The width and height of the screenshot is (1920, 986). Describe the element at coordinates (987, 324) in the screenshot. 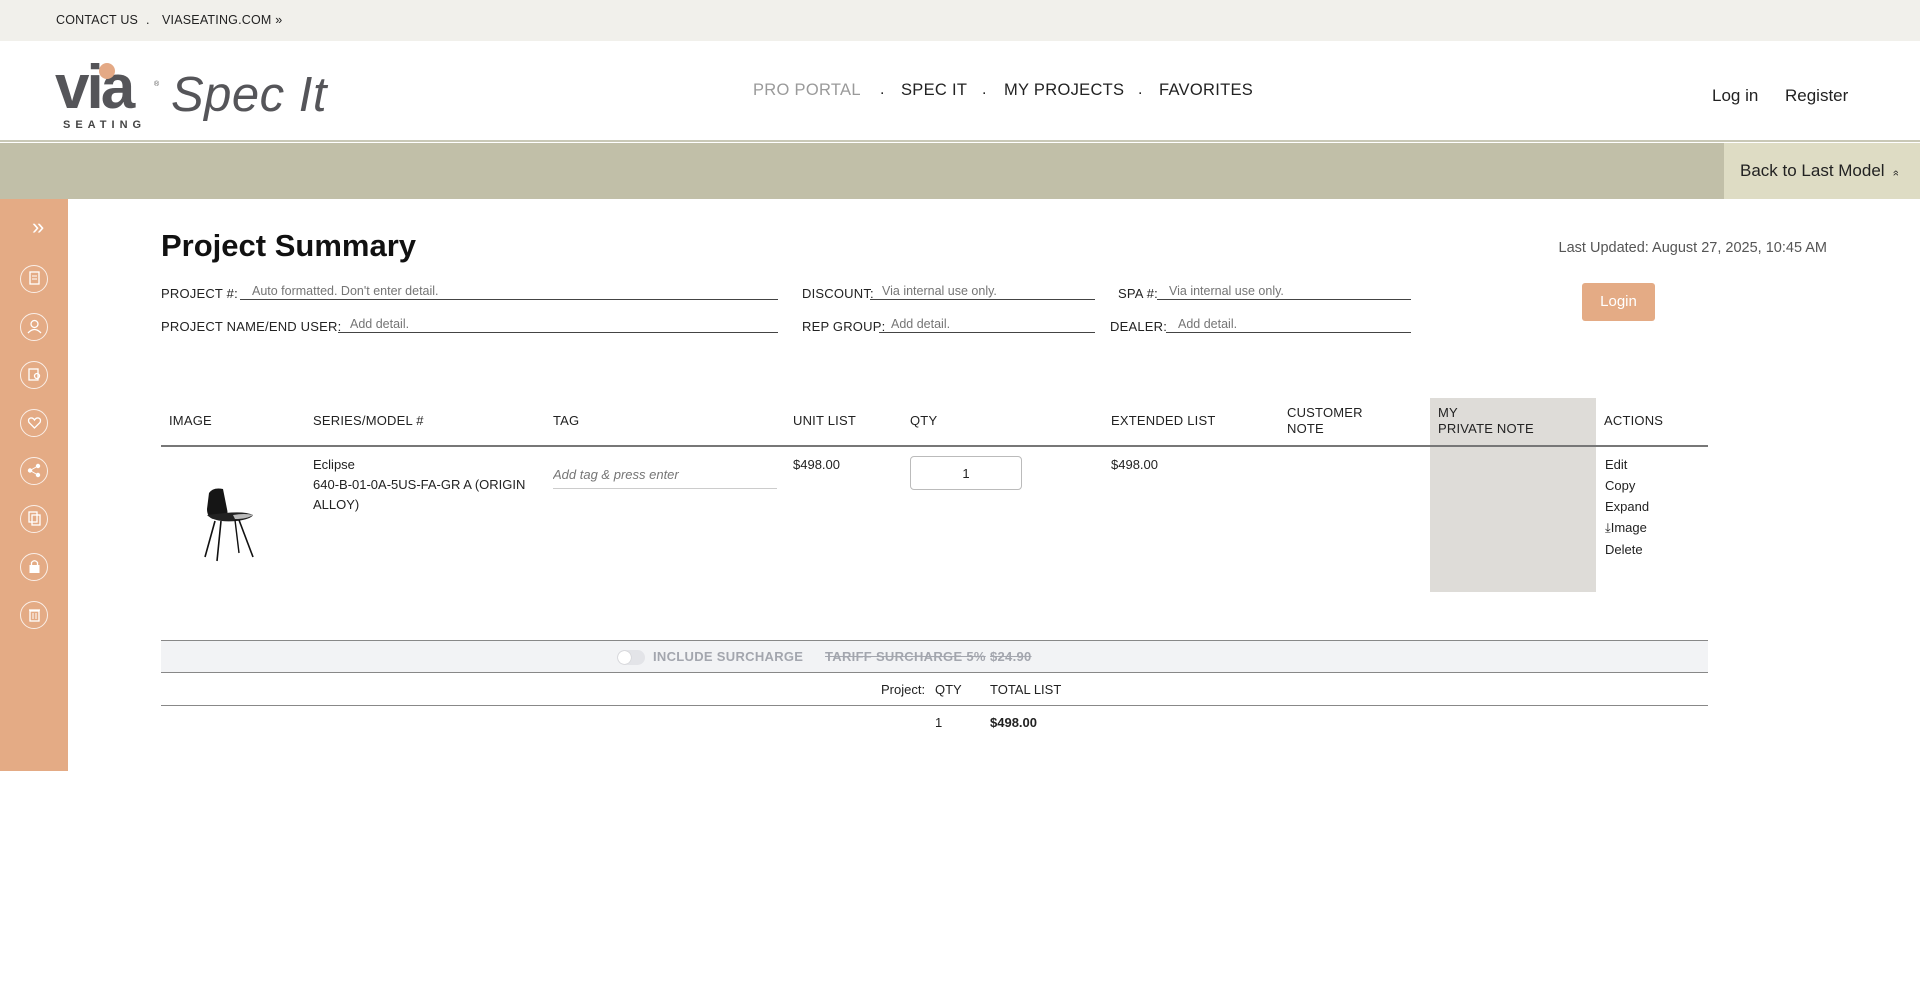

I see `rep-group-field` at that location.